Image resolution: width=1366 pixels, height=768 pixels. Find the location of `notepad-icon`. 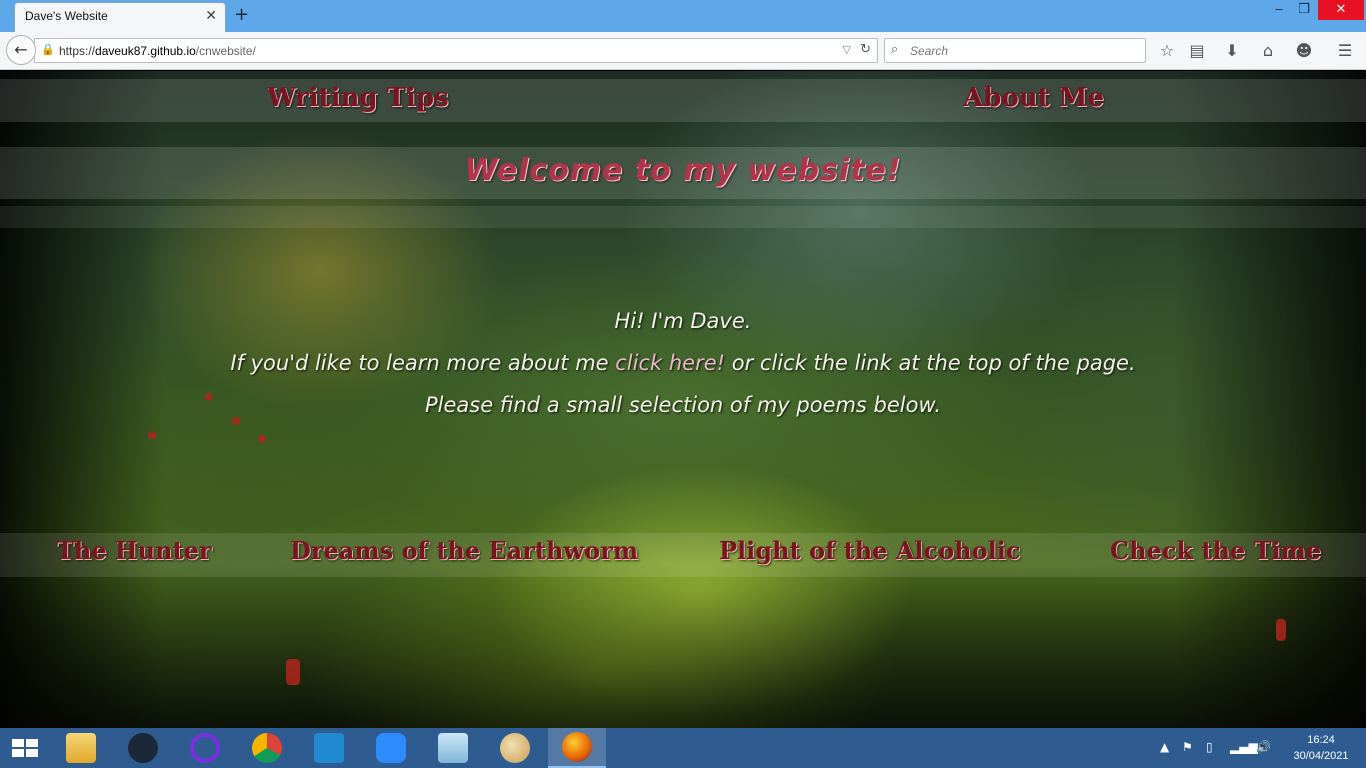

notepad-icon is located at coordinates (453, 748).